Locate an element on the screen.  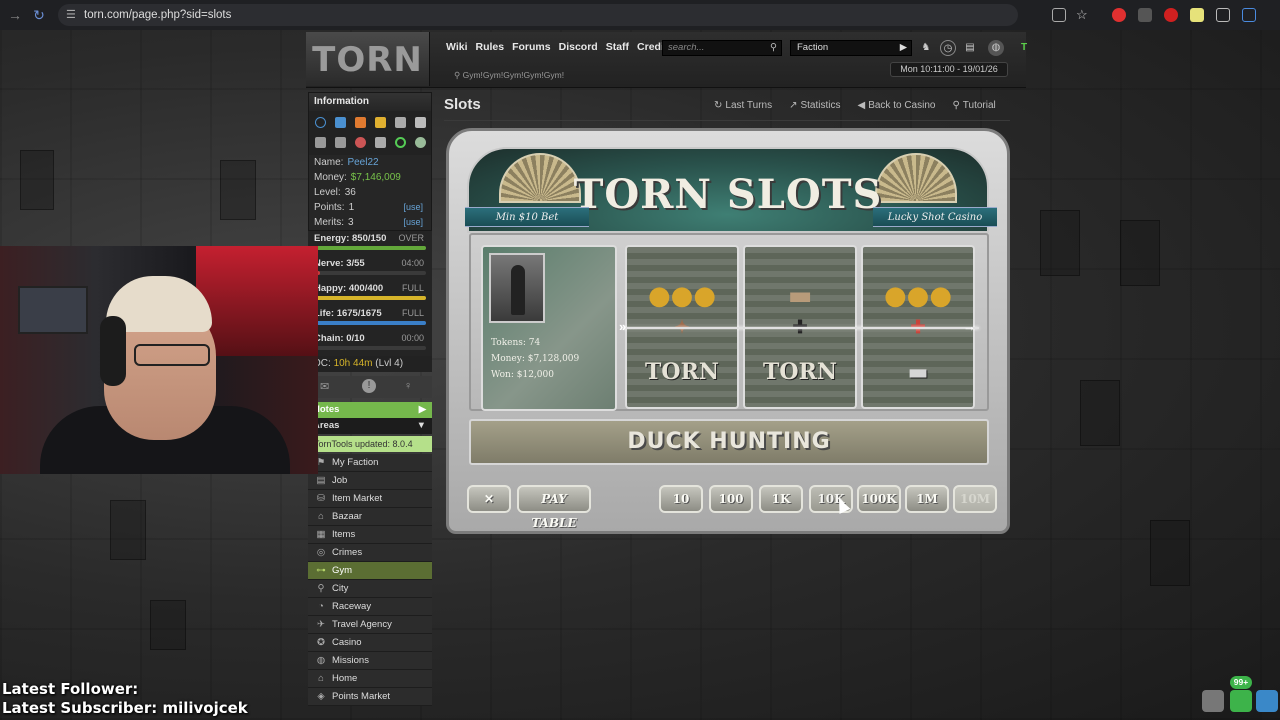
payline-end-icon: → is located at coordinates (969, 326).